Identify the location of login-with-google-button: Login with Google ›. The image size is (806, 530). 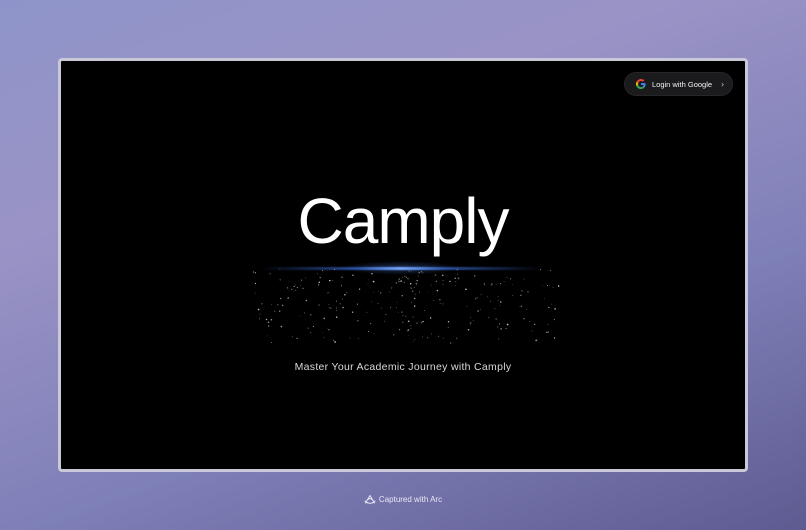
(678, 84).